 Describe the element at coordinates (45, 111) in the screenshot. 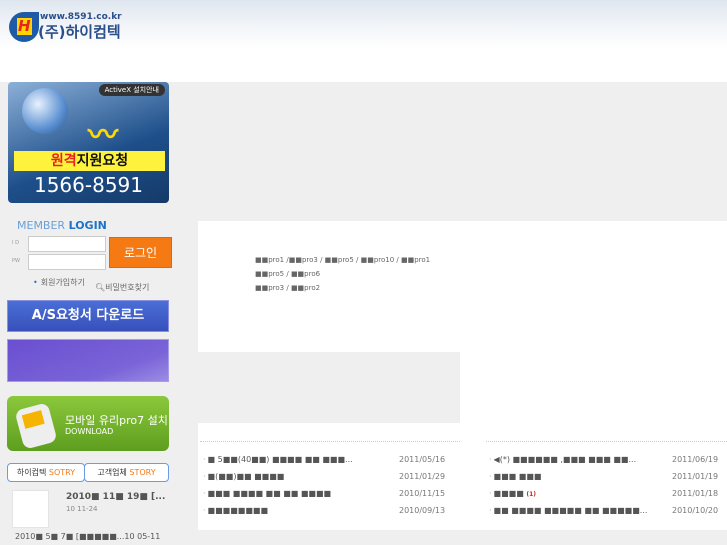

I see `globe-icon` at that location.